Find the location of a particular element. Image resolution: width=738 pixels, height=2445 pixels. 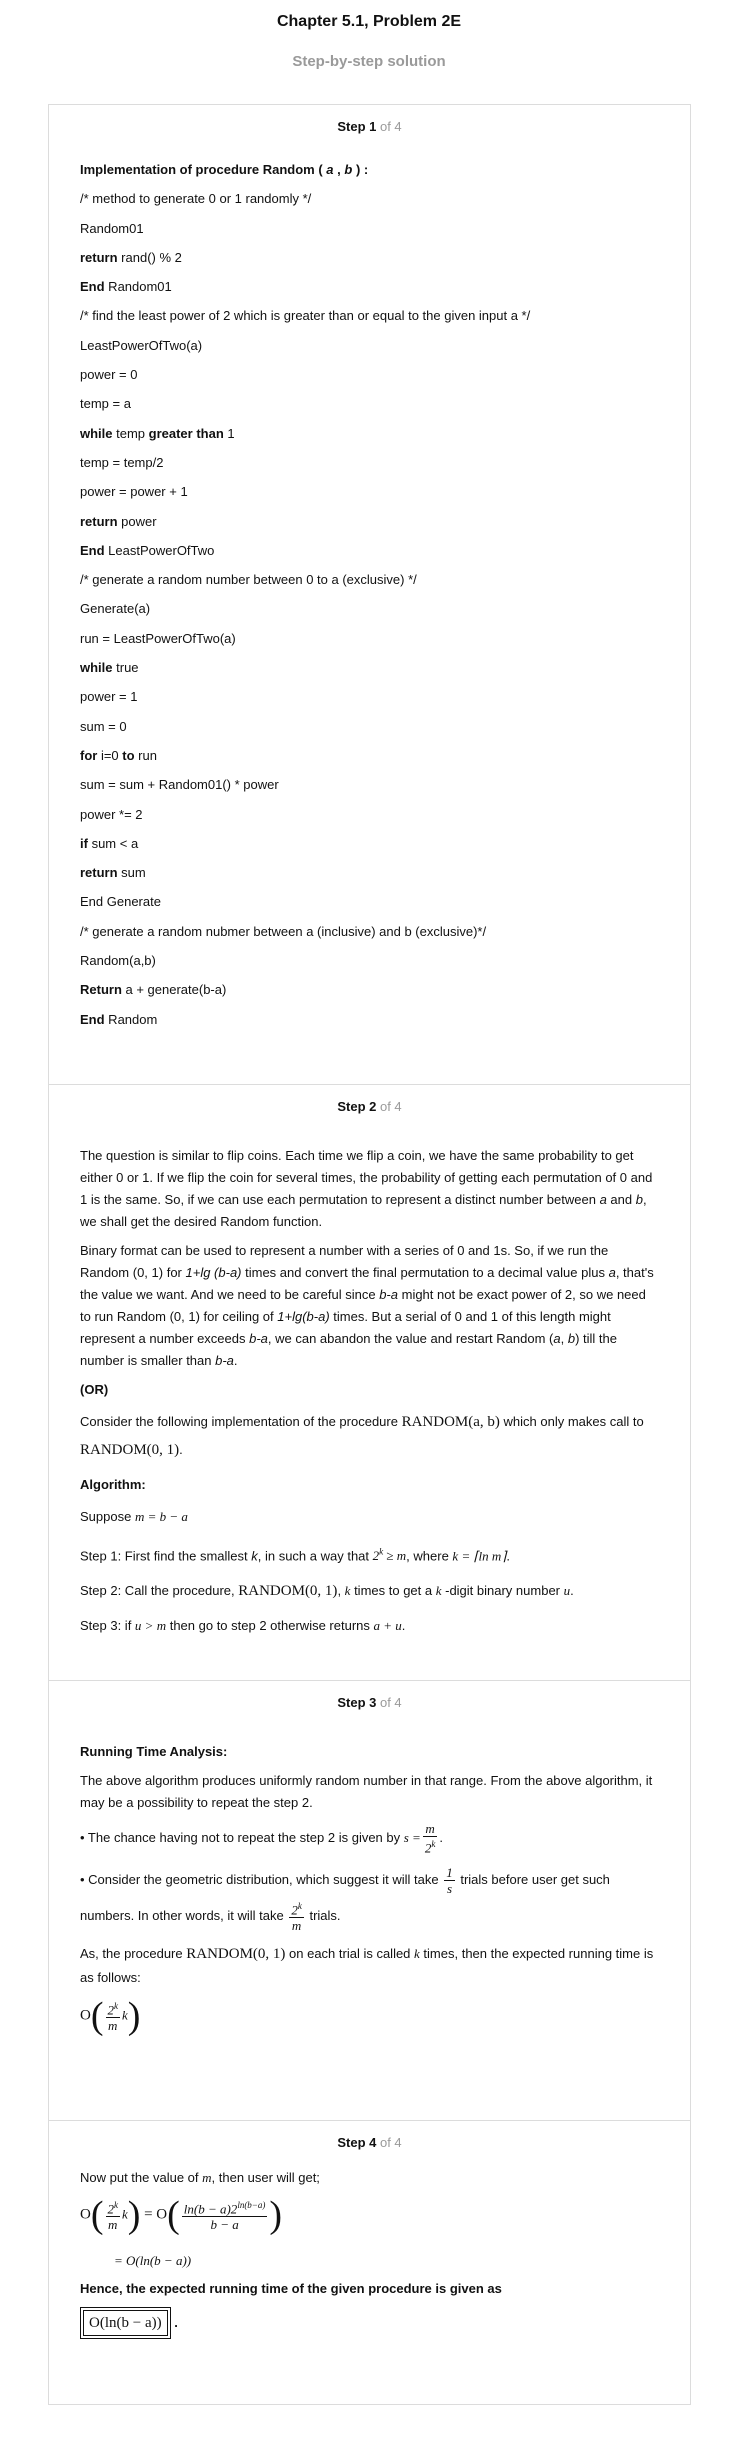

code-line: Return a + generate(b-a) is located at coordinates (153, 990).